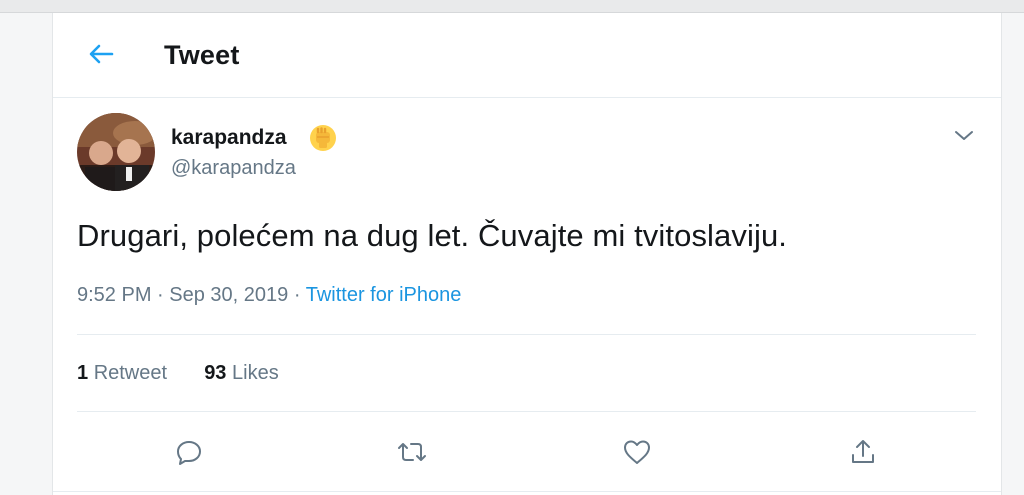 The width and height of the screenshot is (1024, 495). Describe the element at coordinates (114, 295) in the screenshot. I see `tweet-time: 9:52 PM` at that location.